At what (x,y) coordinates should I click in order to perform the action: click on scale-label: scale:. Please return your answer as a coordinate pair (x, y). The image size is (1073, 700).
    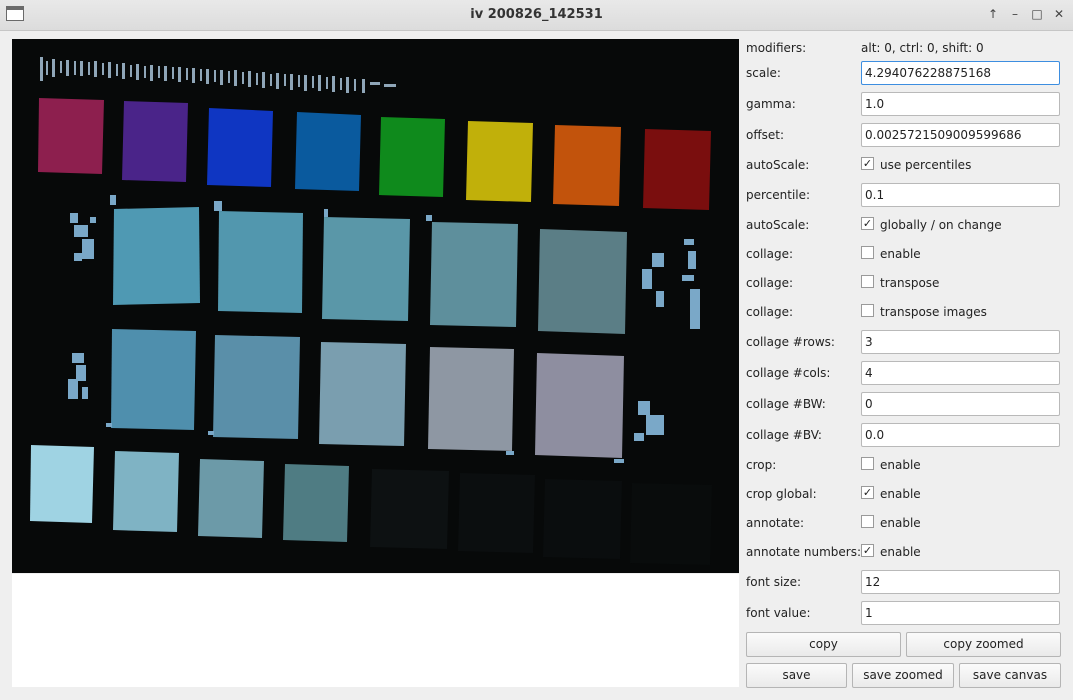
    Looking at the image, I should click on (763, 73).